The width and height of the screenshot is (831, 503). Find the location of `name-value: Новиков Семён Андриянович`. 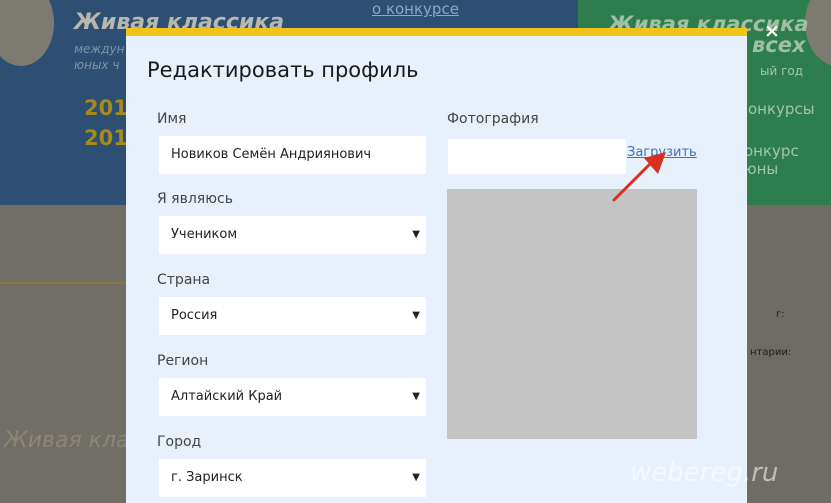

name-value: Новиков Семён Андриянович is located at coordinates (271, 154).